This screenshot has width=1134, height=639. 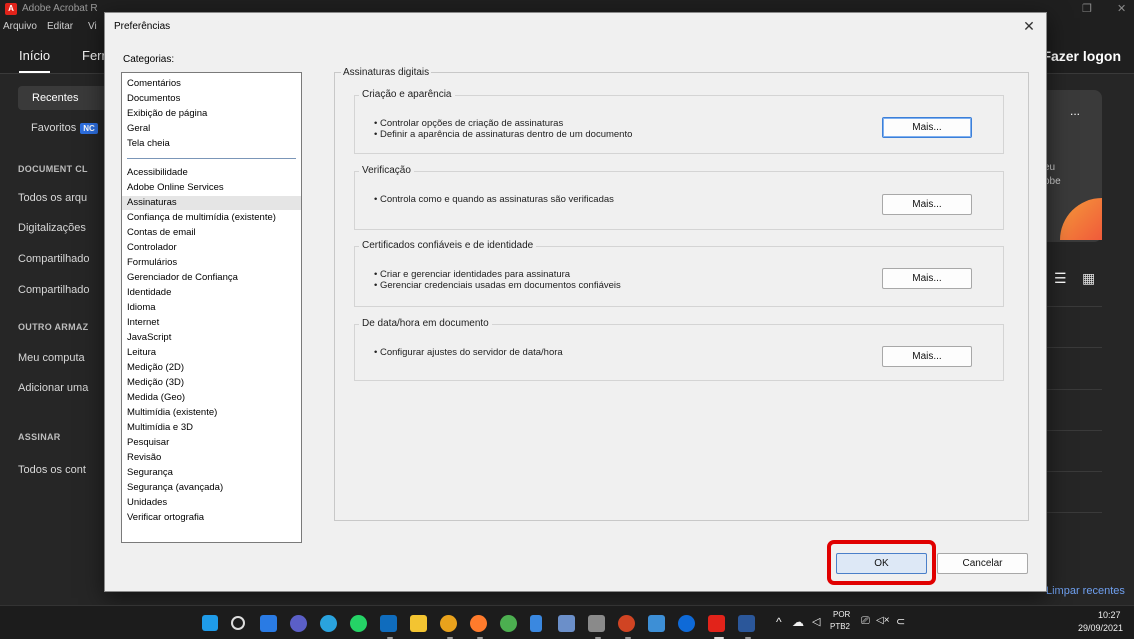 I want to click on category-idioma: Idioma, so click(x=141, y=308).